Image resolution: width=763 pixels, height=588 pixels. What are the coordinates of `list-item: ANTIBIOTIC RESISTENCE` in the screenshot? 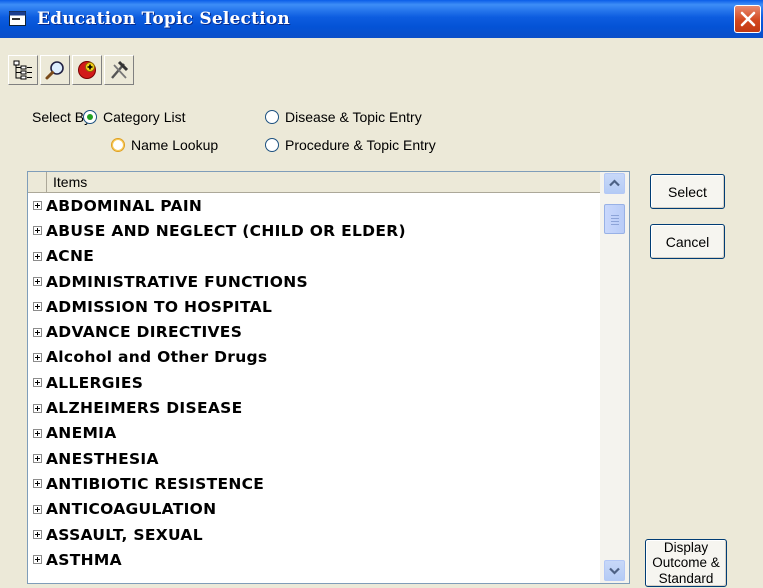 It's located at (314, 483).